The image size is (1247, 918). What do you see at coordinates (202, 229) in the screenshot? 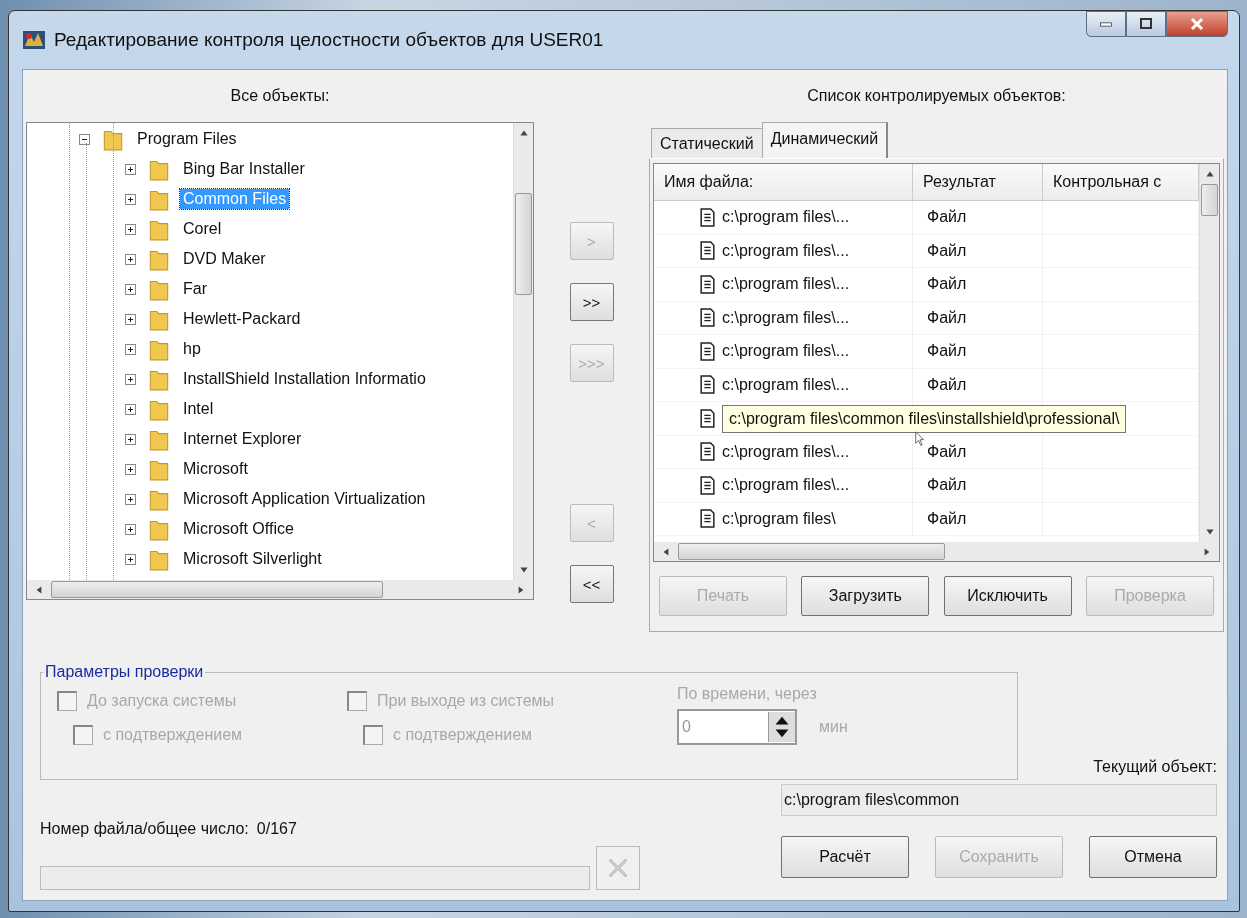
I see `tree-item: Corel` at bounding box center [202, 229].